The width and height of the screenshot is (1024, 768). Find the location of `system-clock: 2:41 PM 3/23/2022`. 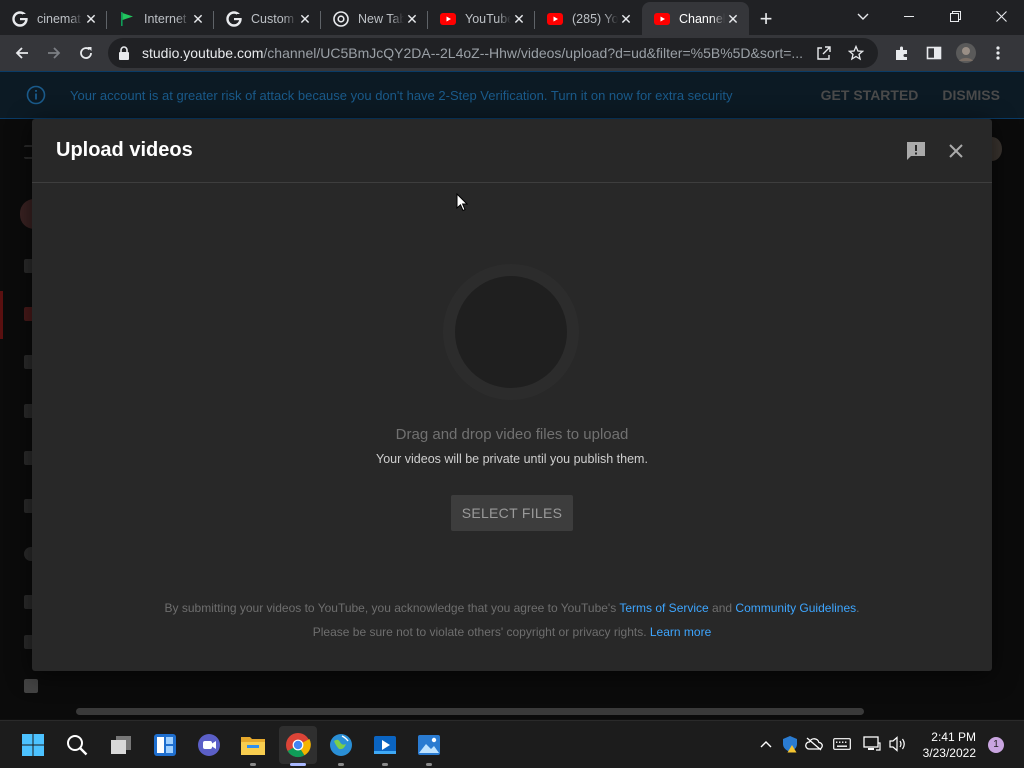

system-clock: 2:41 PM 3/23/2022 is located at coordinates (949, 745).